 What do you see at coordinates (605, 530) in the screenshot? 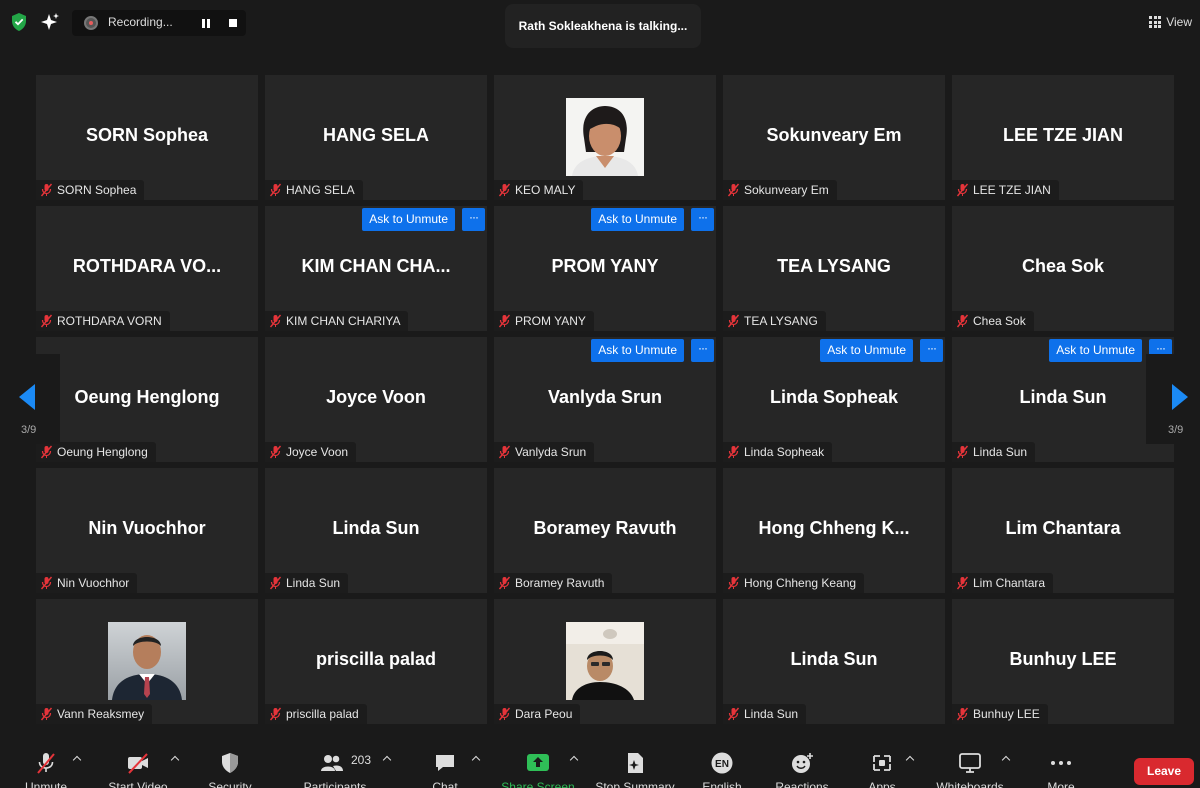
I see `participant-tile: Boramey Ravuth Boramey Ravuth` at bounding box center [605, 530].